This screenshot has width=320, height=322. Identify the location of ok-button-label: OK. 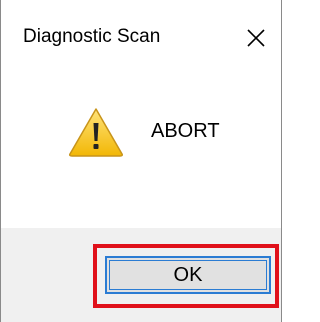
(188, 274).